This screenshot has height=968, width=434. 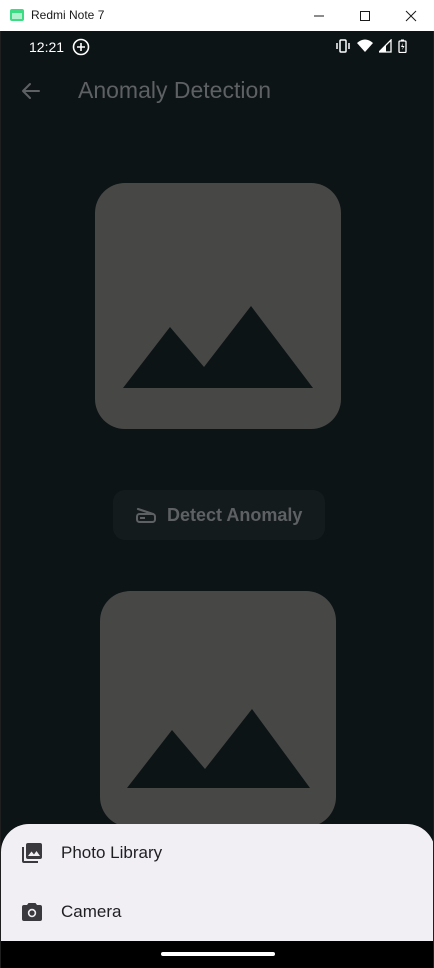 I want to click on status-bar: 12:21, so click(x=217, y=47).